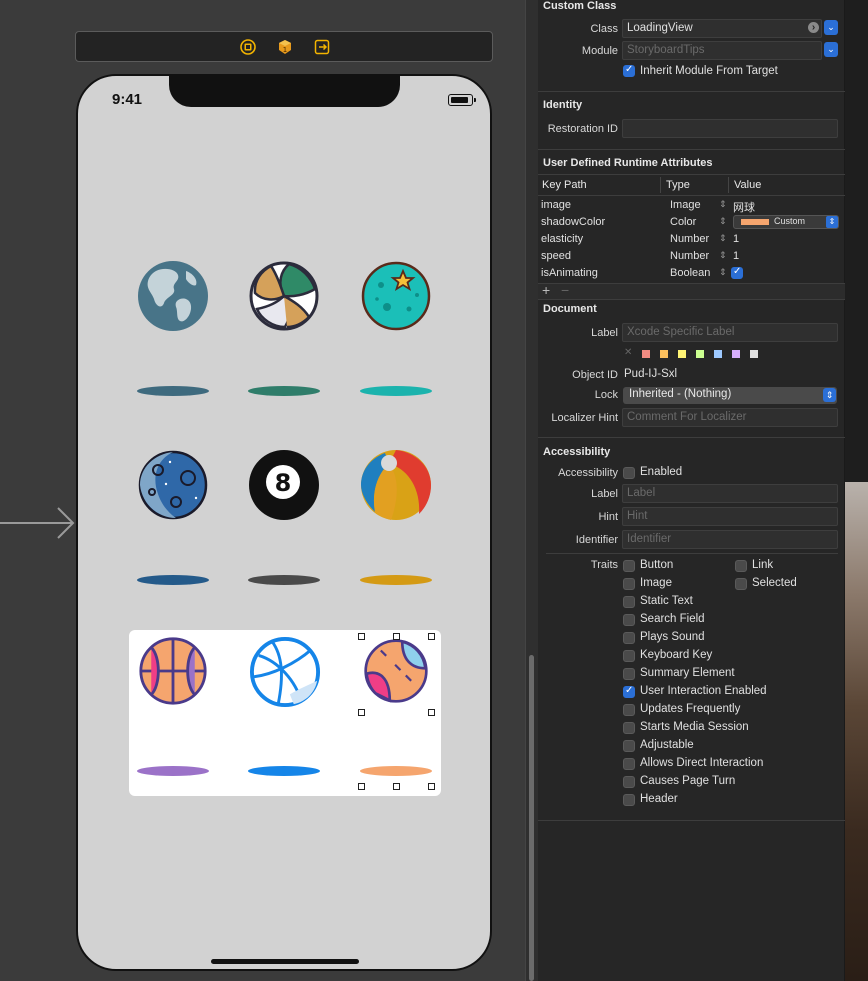 The width and height of the screenshot is (868, 981). I want to click on star-ball-icon, so click(396, 296).